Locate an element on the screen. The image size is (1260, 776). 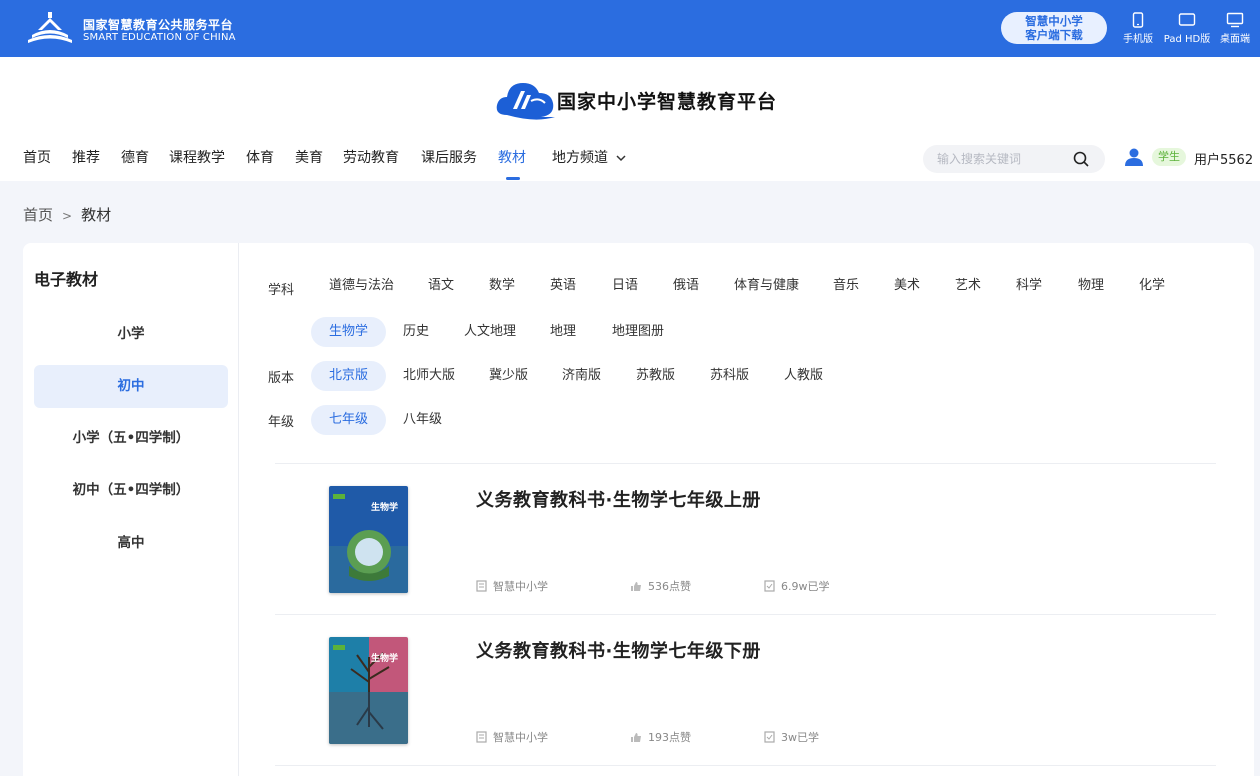
subject-chip-active: 生物学 is located at coordinates (349, 332).